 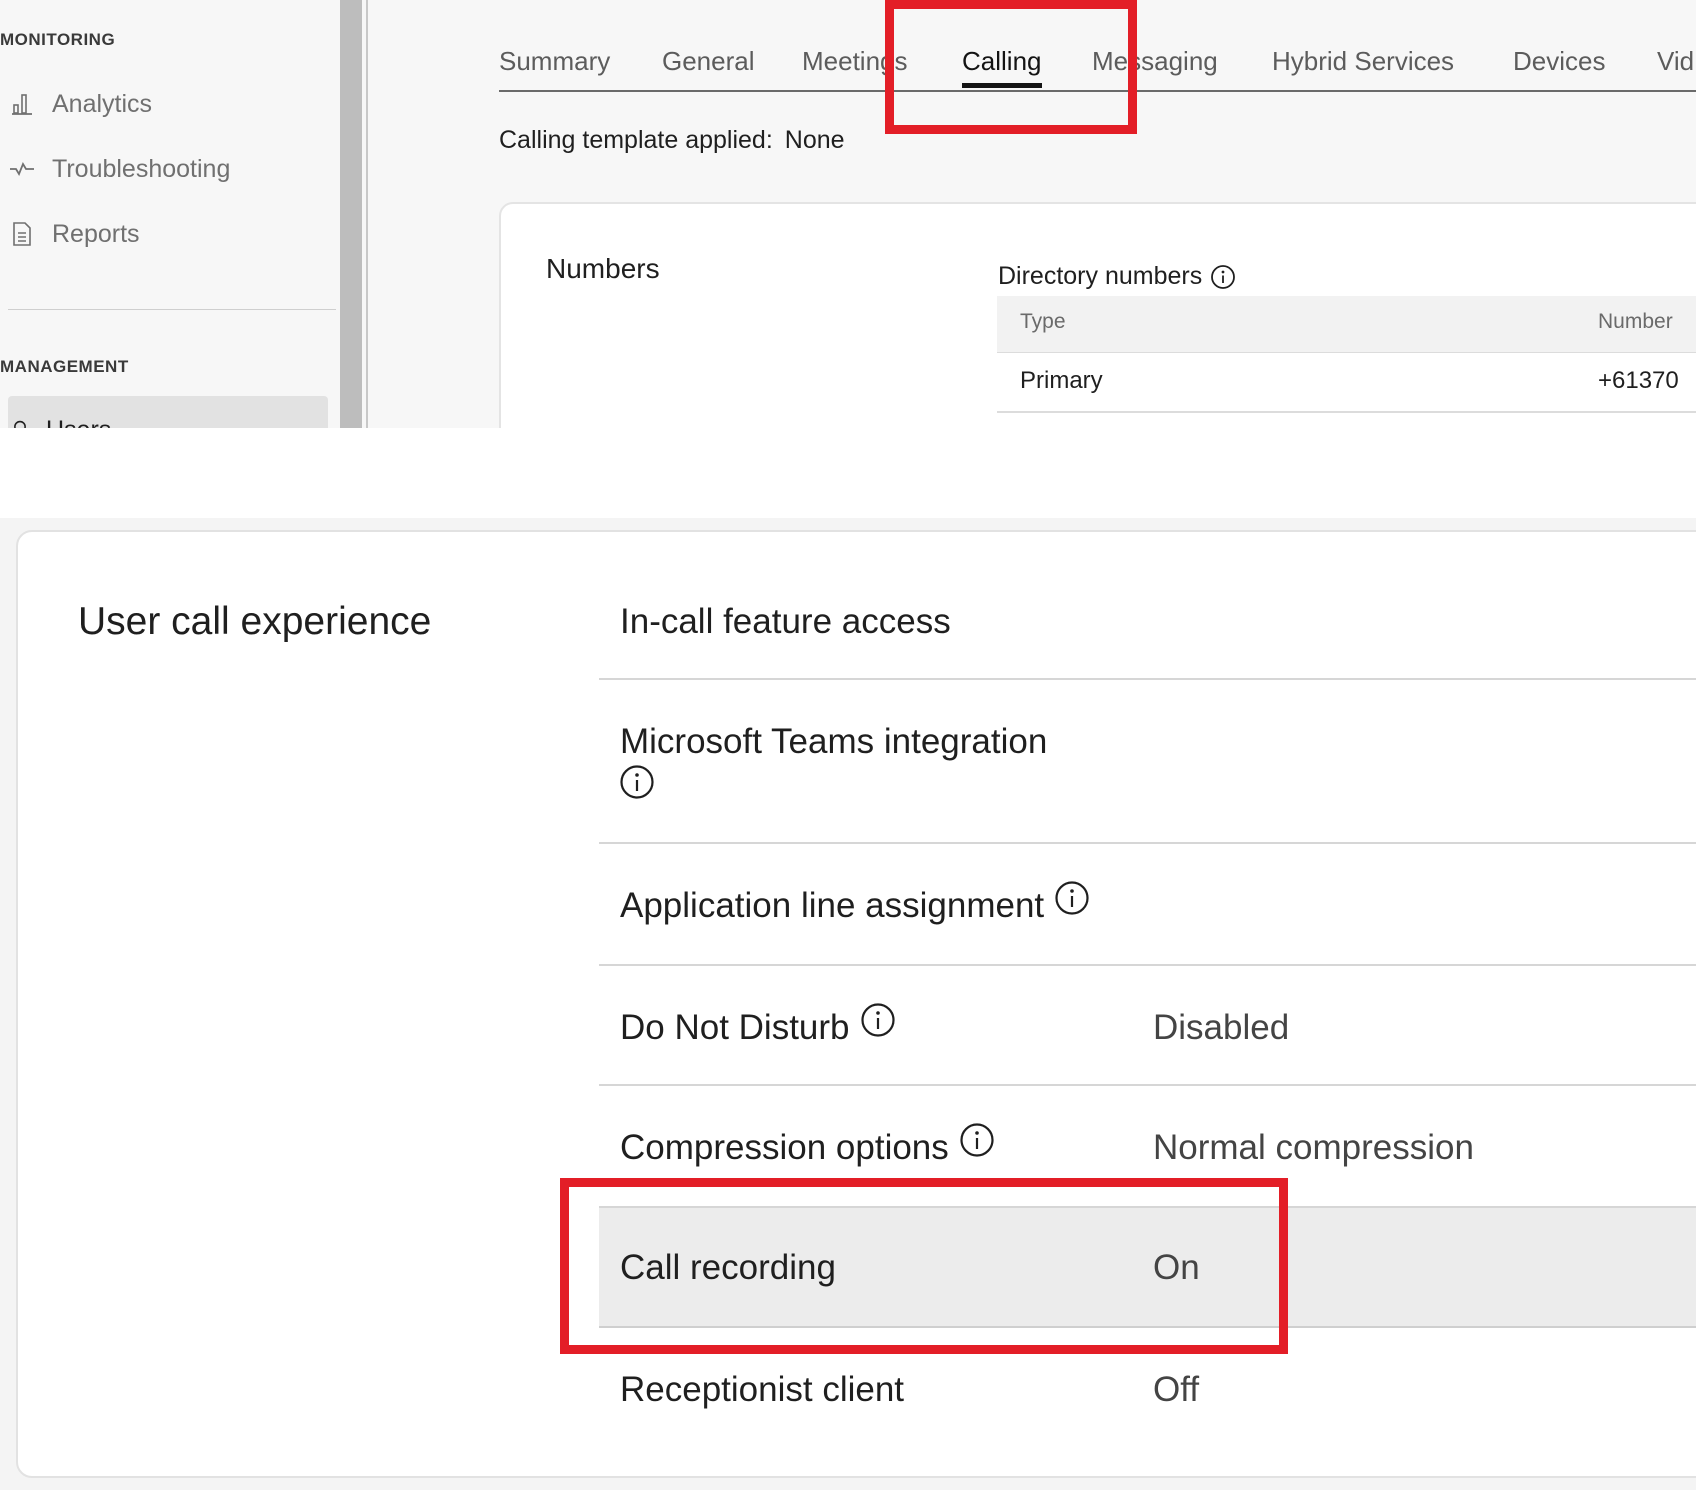 I want to click on bar-chart-icon, so click(x=22, y=104).